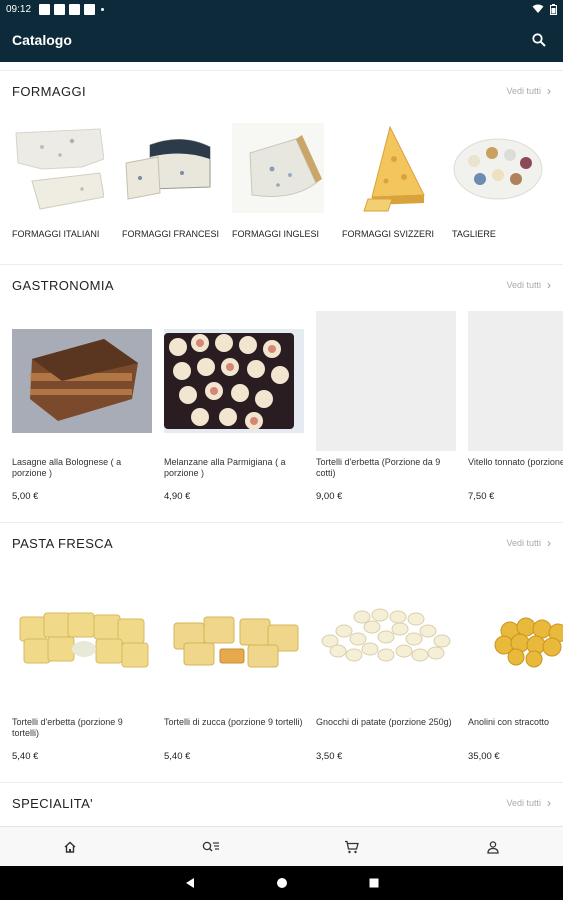  I want to click on category-item: FORMAGGI INGLESI, so click(287, 181).